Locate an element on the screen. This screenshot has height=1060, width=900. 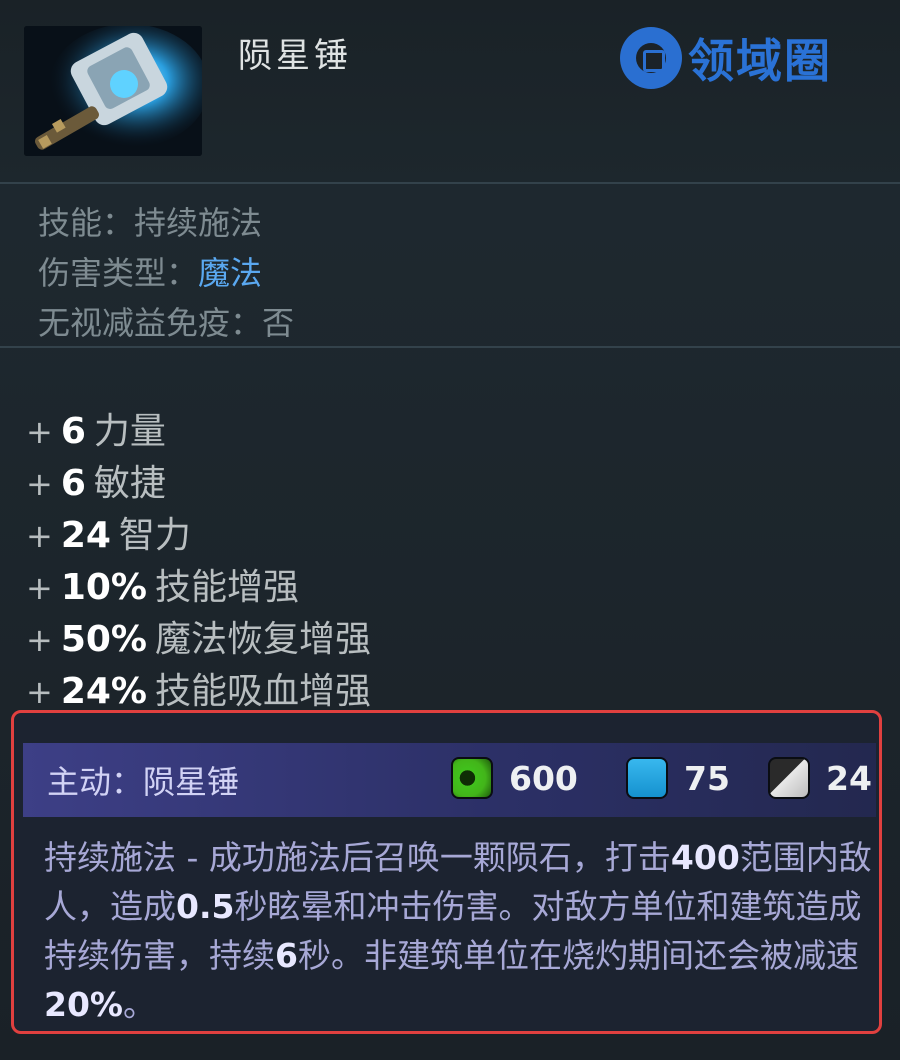
stat-name: 技能吸血增强 is located at coordinates (262, 691).